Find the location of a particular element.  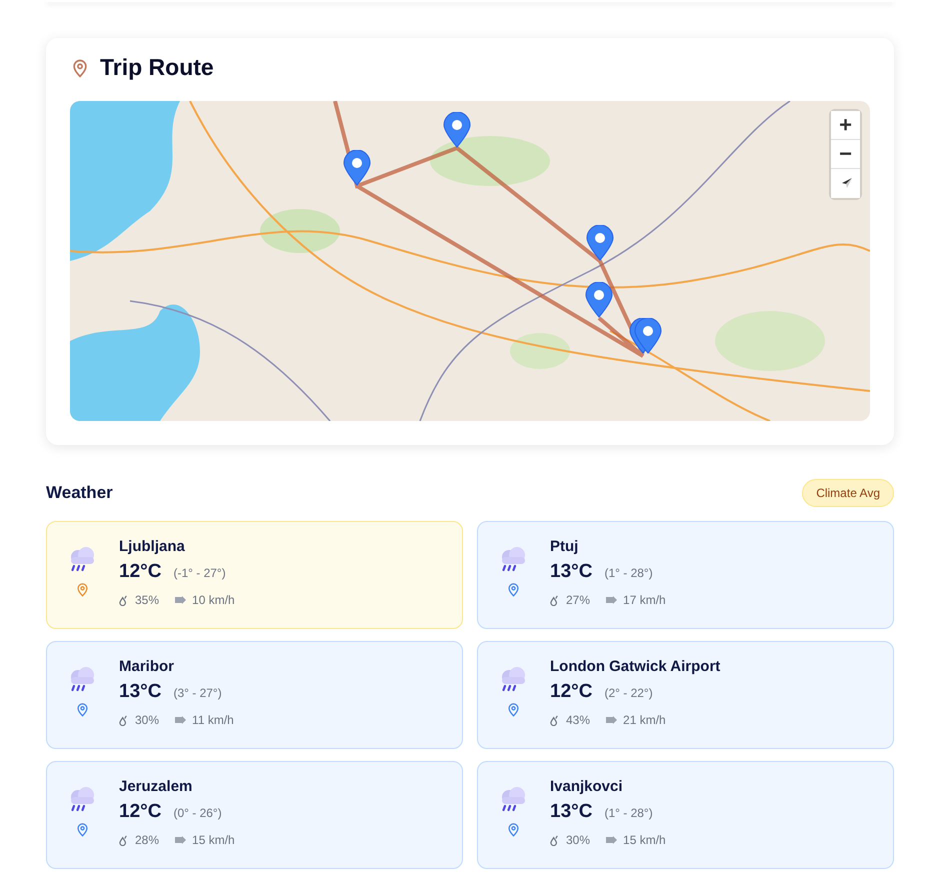

city-name: Maribor is located at coordinates (147, 666).